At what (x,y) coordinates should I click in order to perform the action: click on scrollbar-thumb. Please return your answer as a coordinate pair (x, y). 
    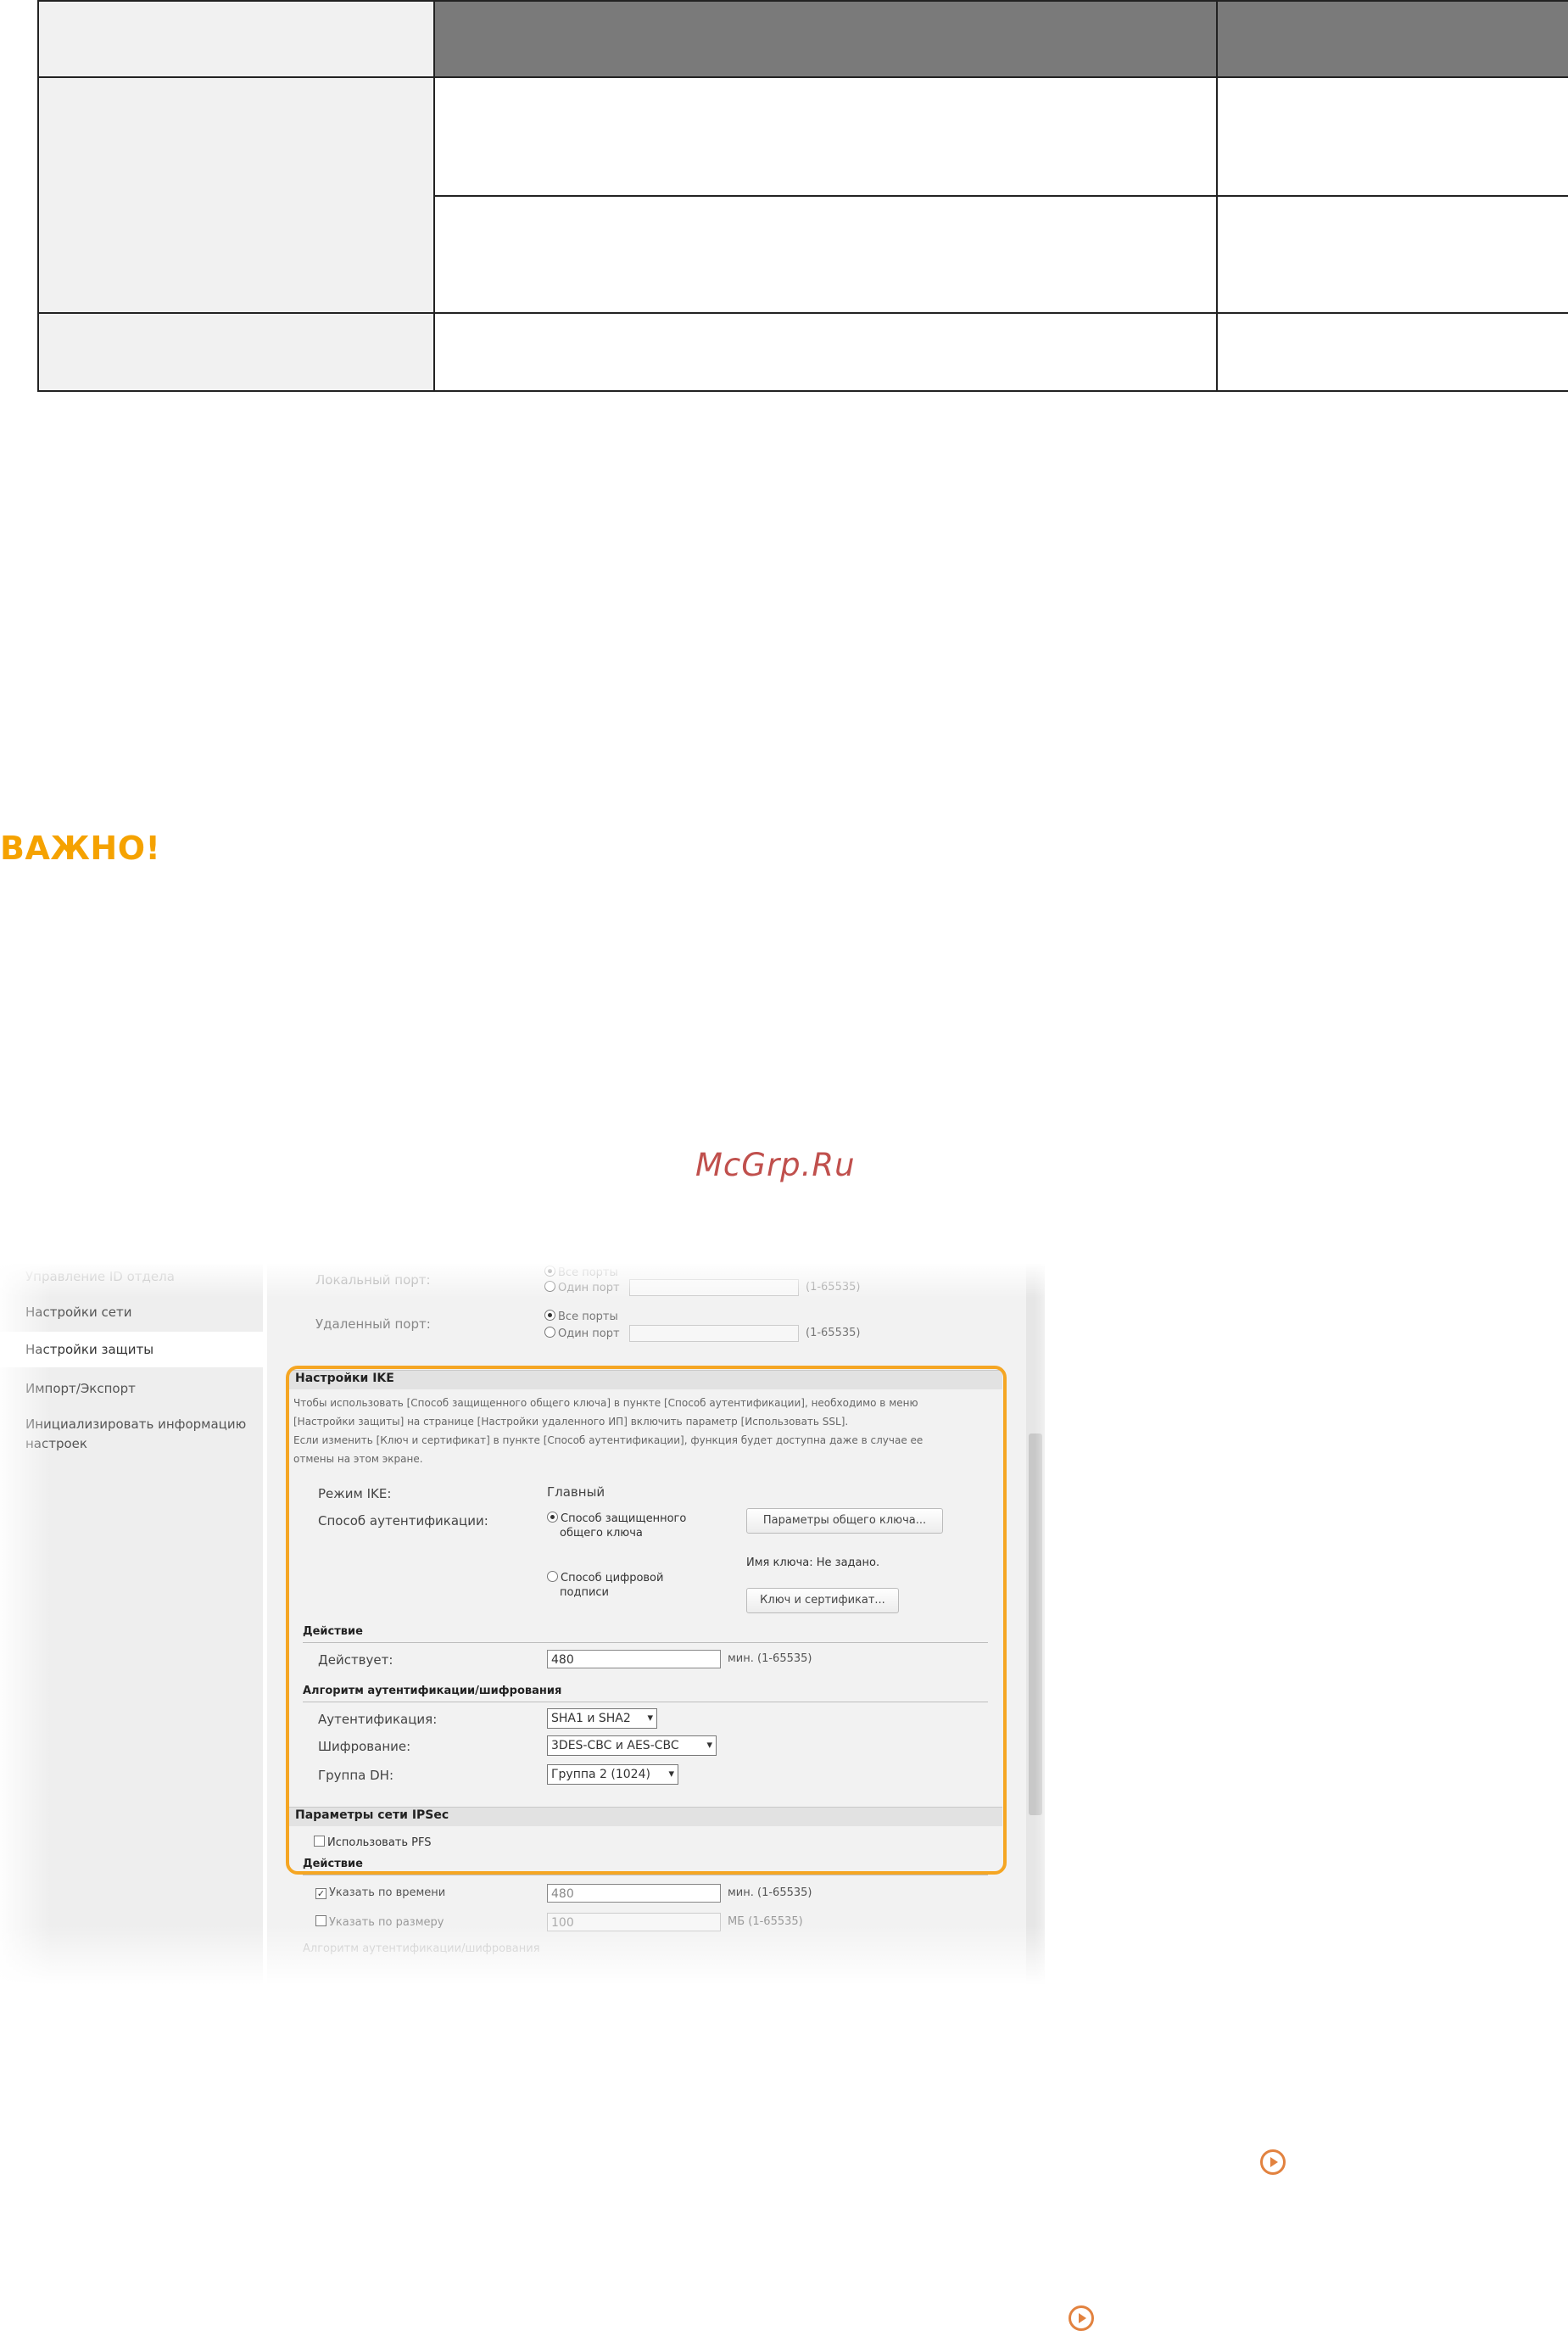
    Looking at the image, I should click on (1035, 1624).